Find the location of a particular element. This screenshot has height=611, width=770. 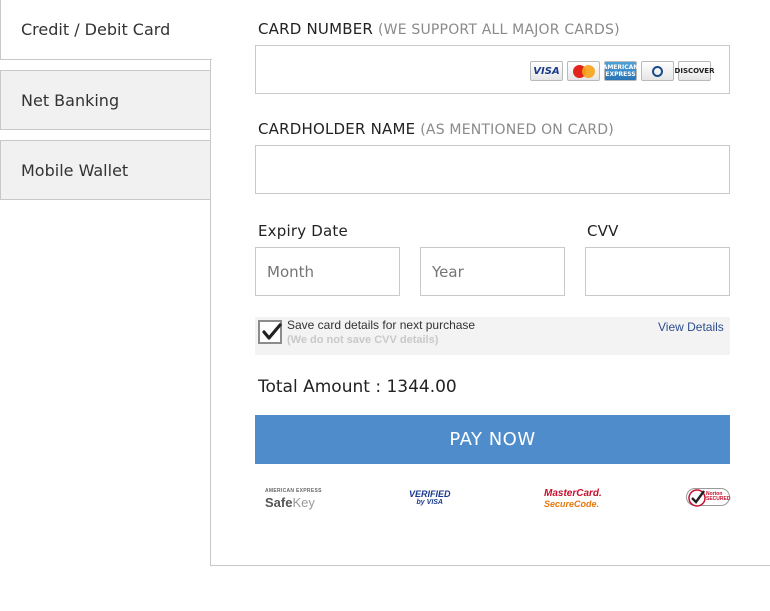

diners-club-logo-icon is located at coordinates (657, 71).